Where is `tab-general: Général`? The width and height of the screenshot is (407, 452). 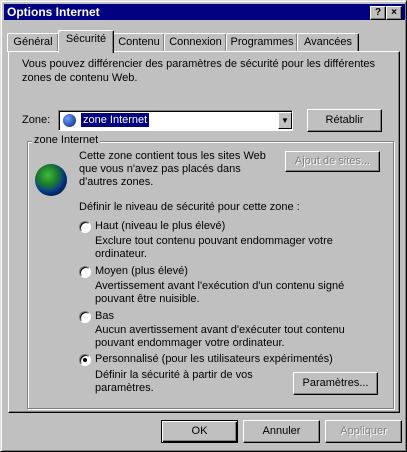
tab-general: Général is located at coordinates (33, 42).